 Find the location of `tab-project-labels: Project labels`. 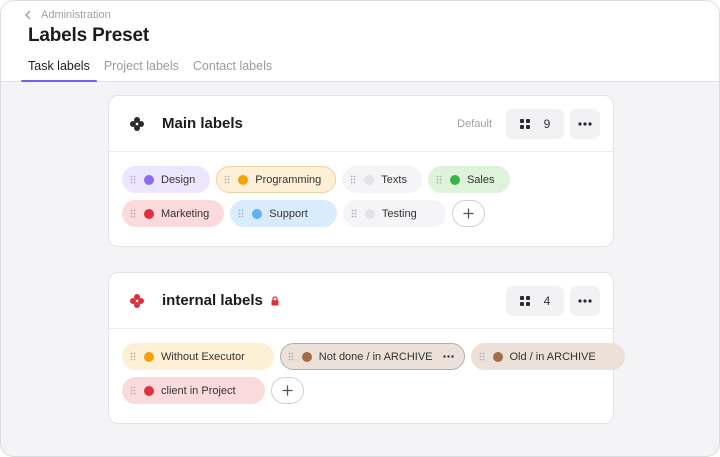

tab-project-labels: Project labels is located at coordinates (141, 69).